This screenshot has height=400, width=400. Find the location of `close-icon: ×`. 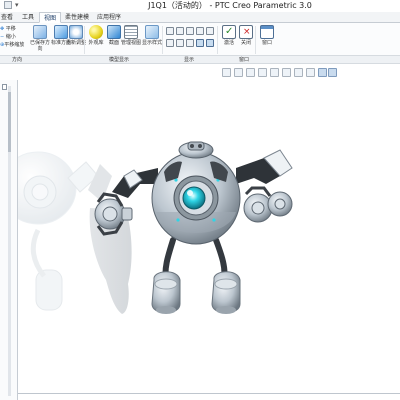

close-icon: × is located at coordinates (246, 32).